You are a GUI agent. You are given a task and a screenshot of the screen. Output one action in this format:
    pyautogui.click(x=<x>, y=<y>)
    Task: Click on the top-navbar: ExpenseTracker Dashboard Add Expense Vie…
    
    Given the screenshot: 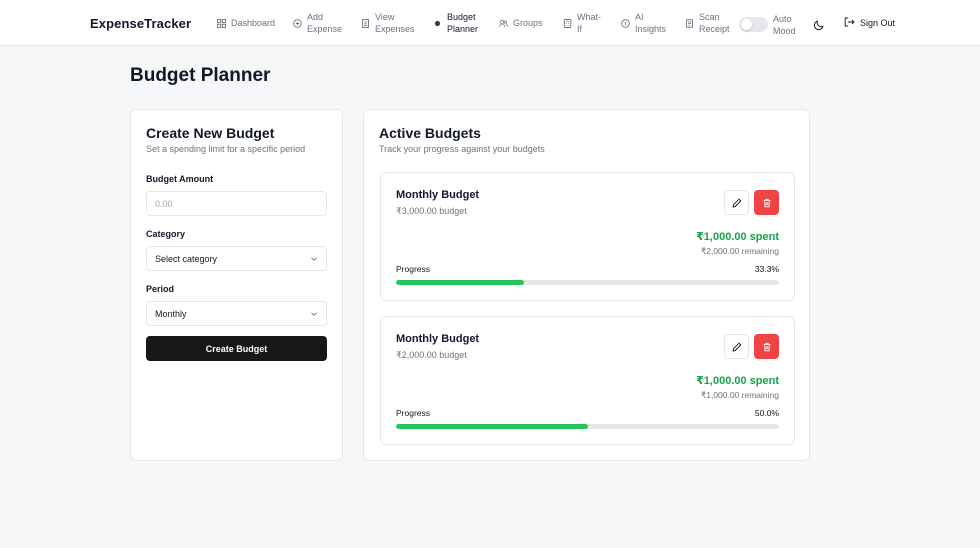 What is the action you would take?
    pyautogui.click(x=490, y=23)
    